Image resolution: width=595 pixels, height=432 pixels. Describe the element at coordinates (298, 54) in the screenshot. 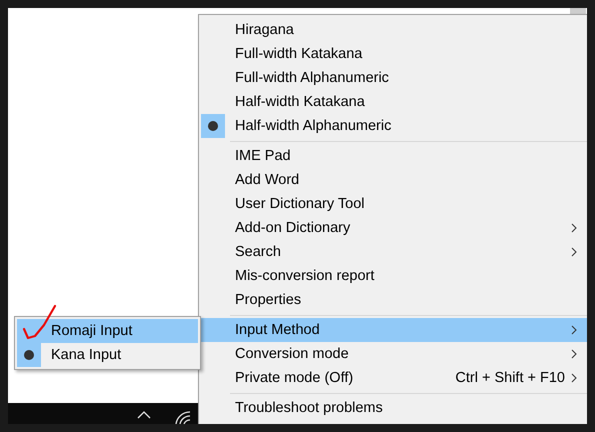

I see `menu-label: Full-width Katakana` at that location.